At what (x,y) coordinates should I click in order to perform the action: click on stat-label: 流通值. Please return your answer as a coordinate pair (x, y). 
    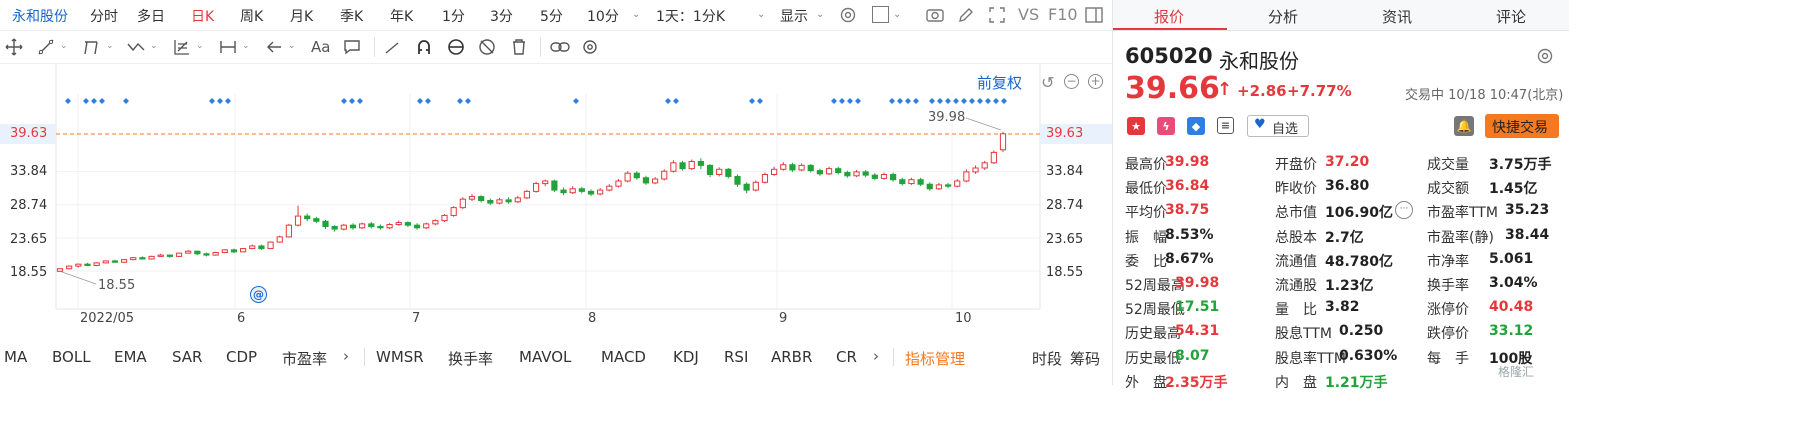
    Looking at the image, I should click on (1296, 261).